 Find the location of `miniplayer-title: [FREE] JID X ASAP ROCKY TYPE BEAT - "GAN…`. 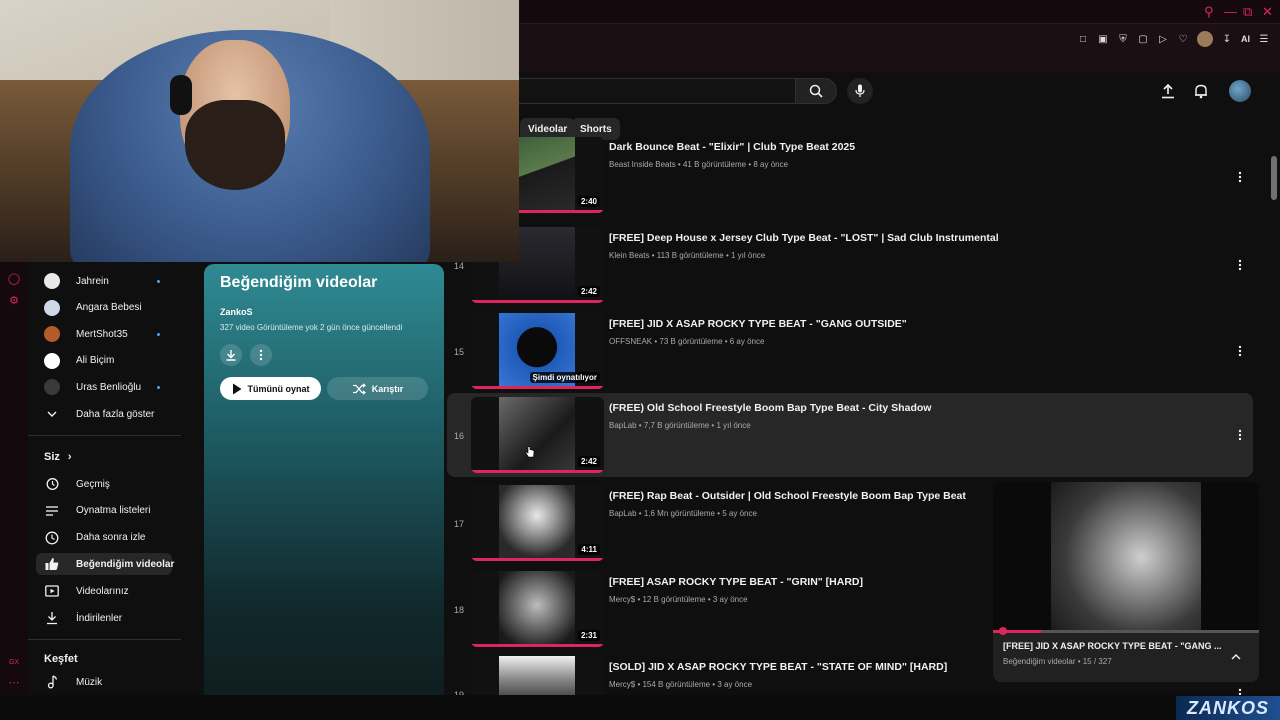

miniplayer-title: [FREE] JID X ASAP ROCKY TYPE BEAT - "GAN… is located at coordinates (1112, 646).